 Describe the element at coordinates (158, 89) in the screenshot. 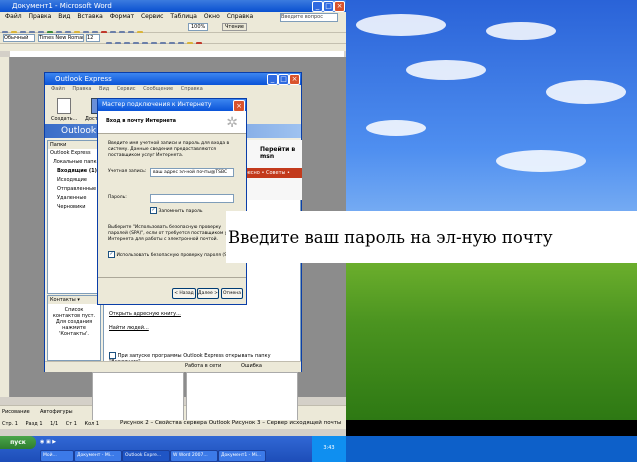

I see `oe-menu-message: Сообщение` at that location.